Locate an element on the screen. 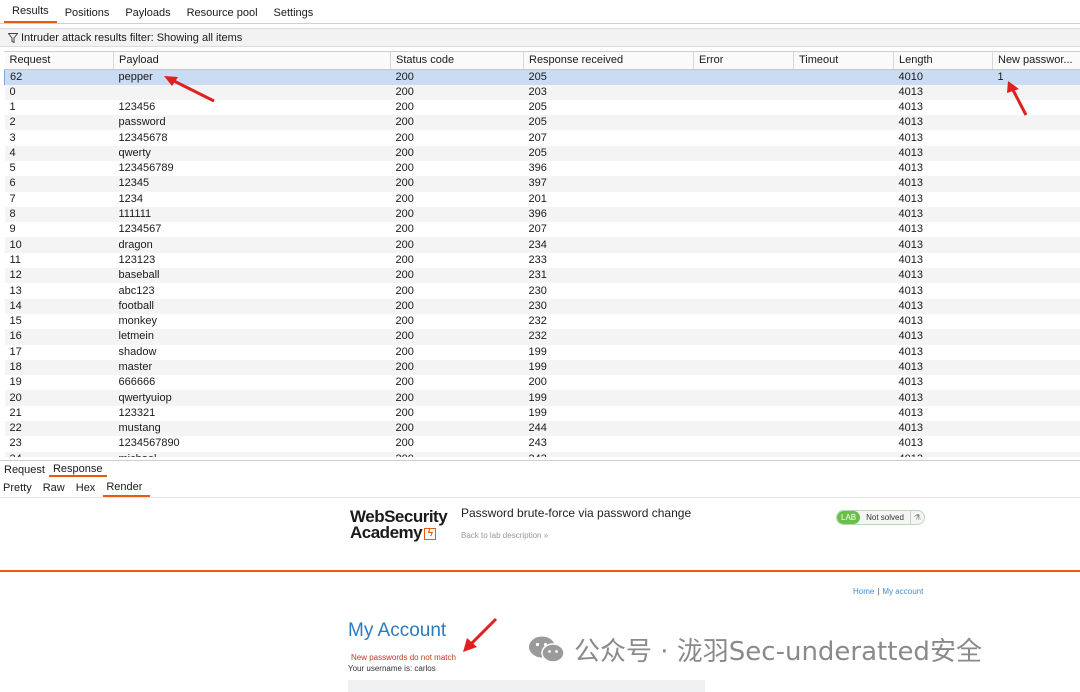 The width and height of the screenshot is (1080, 692). table-row: 81111112003964013 is located at coordinates (542, 214).